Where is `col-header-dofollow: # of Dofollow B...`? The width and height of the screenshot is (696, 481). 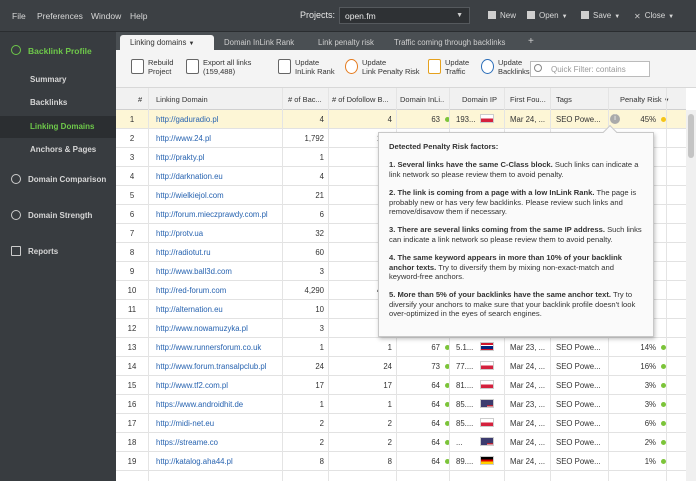 col-header-dofollow: # of Dofollow B... is located at coordinates (363, 99).